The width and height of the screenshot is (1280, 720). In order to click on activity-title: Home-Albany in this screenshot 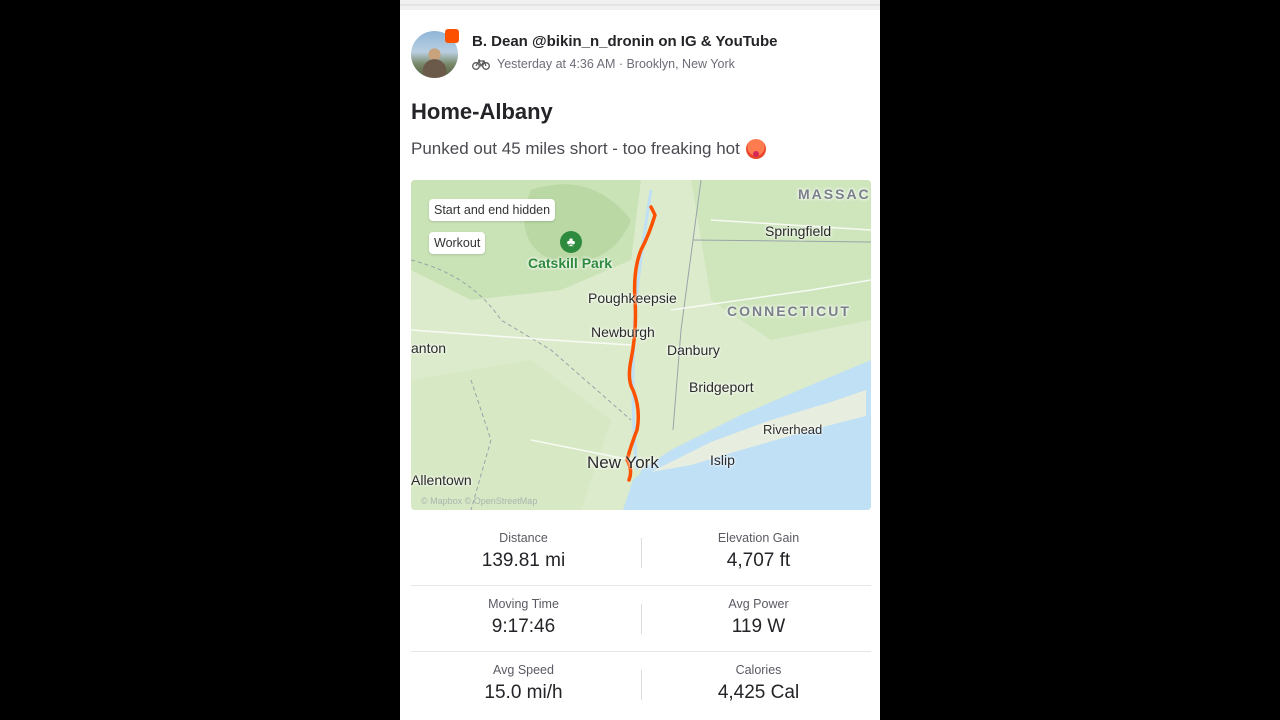, I will do `click(482, 112)`.